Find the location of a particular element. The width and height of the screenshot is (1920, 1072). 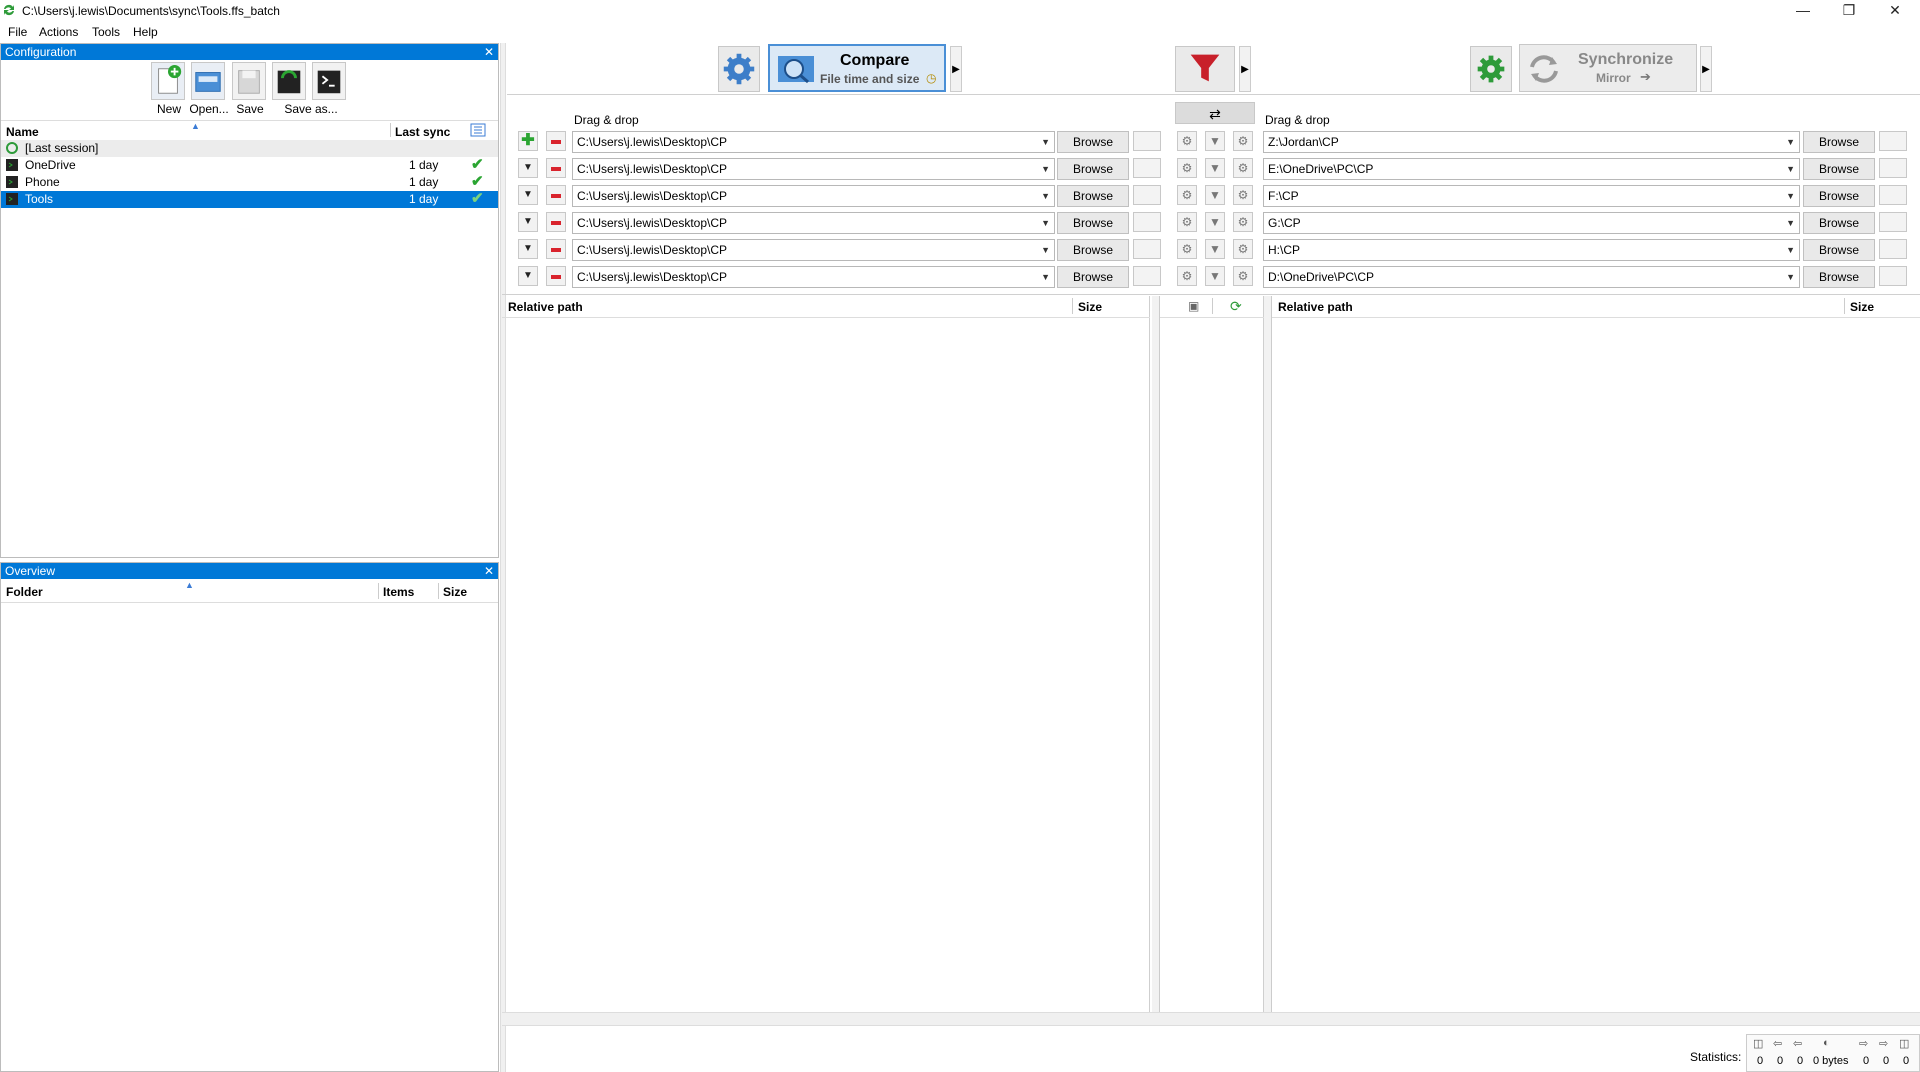

sync-direction-icon: ⟳ is located at coordinates (1236, 306).